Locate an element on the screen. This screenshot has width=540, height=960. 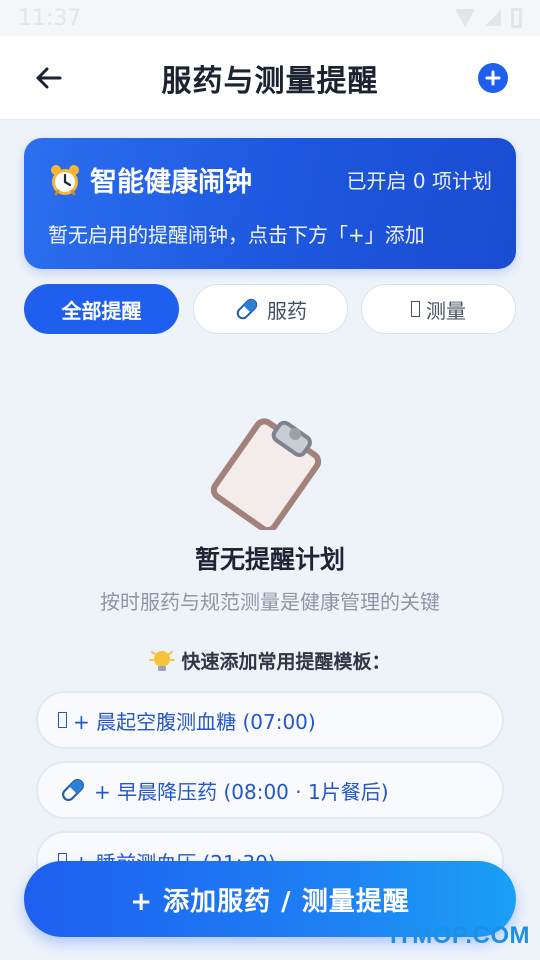
tab-medication: 服药 is located at coordinates (270, 309).